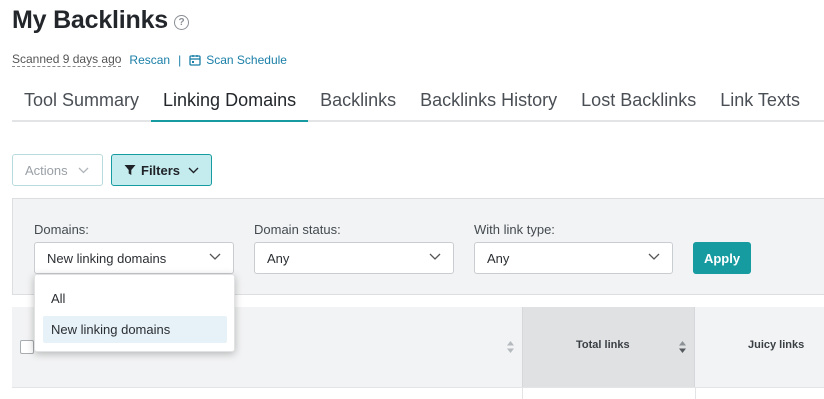 The width and height of the screenshot is (824, 399). What do you see at coordinates (130, 170) in the screenshot?
I see `filter-icon` at bounding box center [130, 170].